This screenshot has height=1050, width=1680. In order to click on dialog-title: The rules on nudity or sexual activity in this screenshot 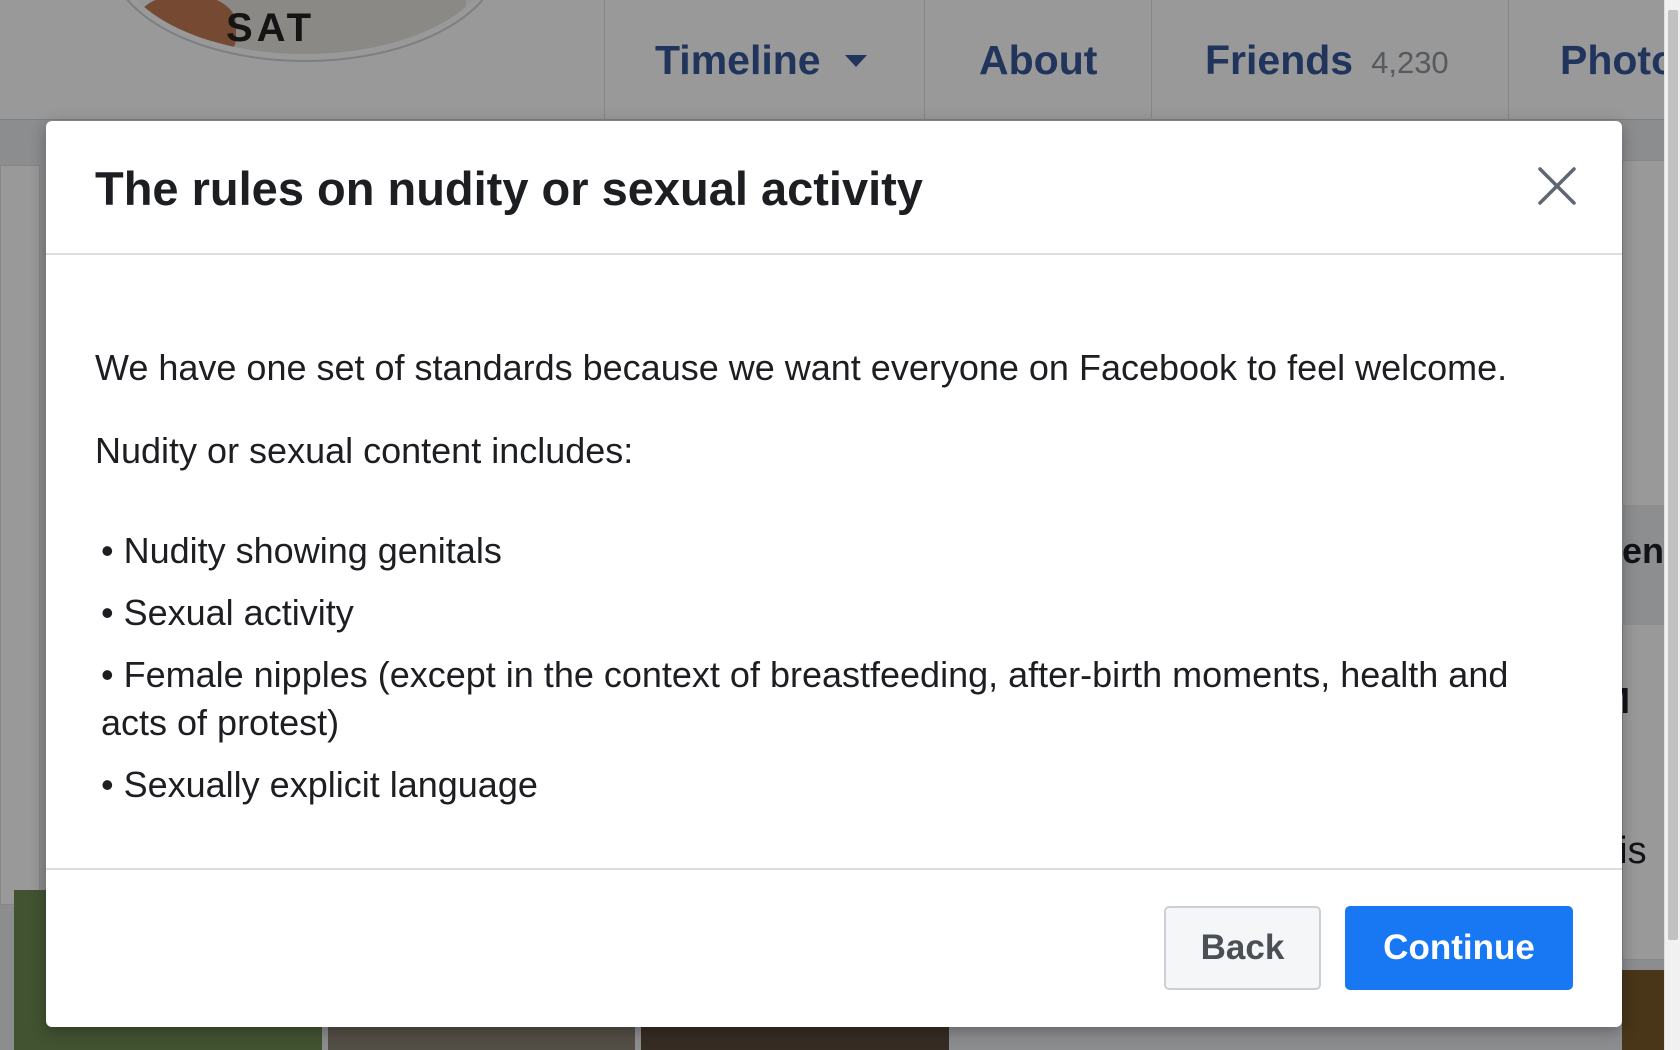, I will do `click(509, 188)`.